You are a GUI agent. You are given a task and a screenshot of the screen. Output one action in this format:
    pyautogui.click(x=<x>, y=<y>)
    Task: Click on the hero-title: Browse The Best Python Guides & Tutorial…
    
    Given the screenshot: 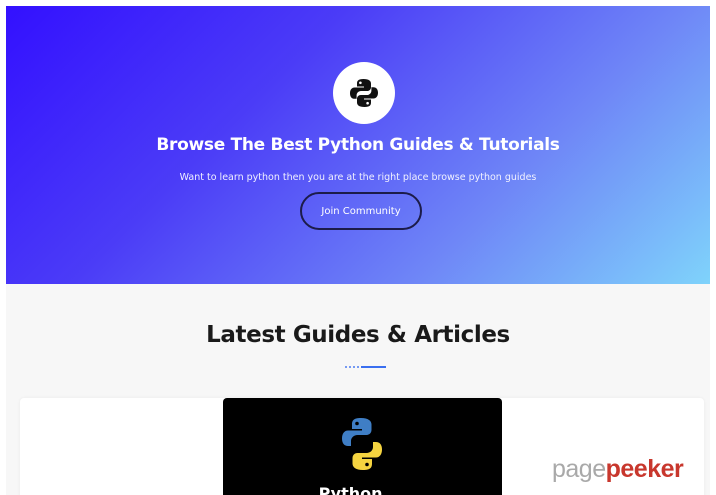 What is the action you would take?
    pyautogui.click(x=358, y=145)
    